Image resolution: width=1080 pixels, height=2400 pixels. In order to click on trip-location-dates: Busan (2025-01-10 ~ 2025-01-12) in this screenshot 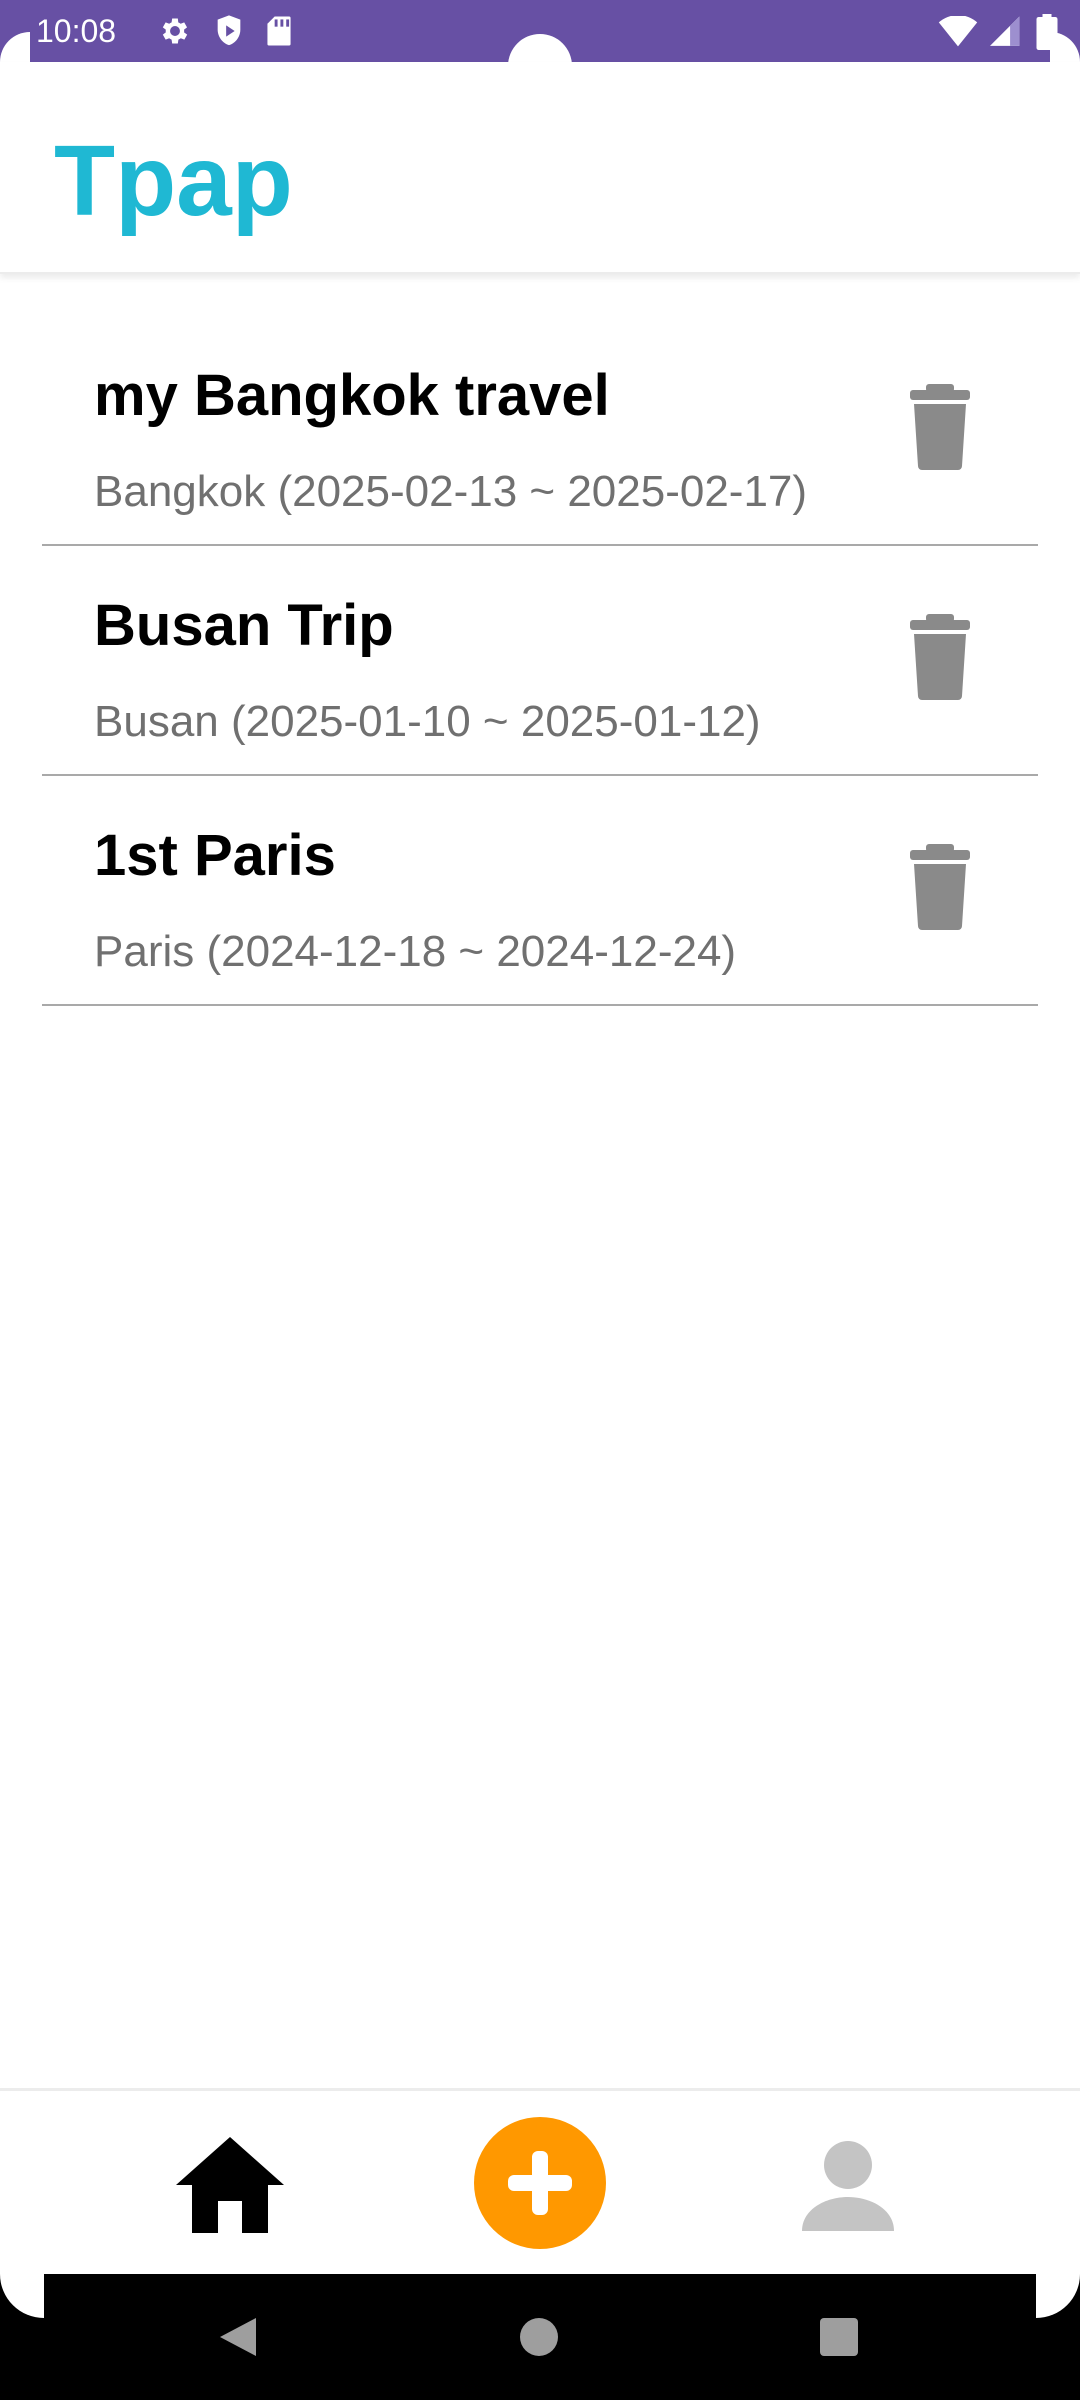, I will do `click(427, 721)`.